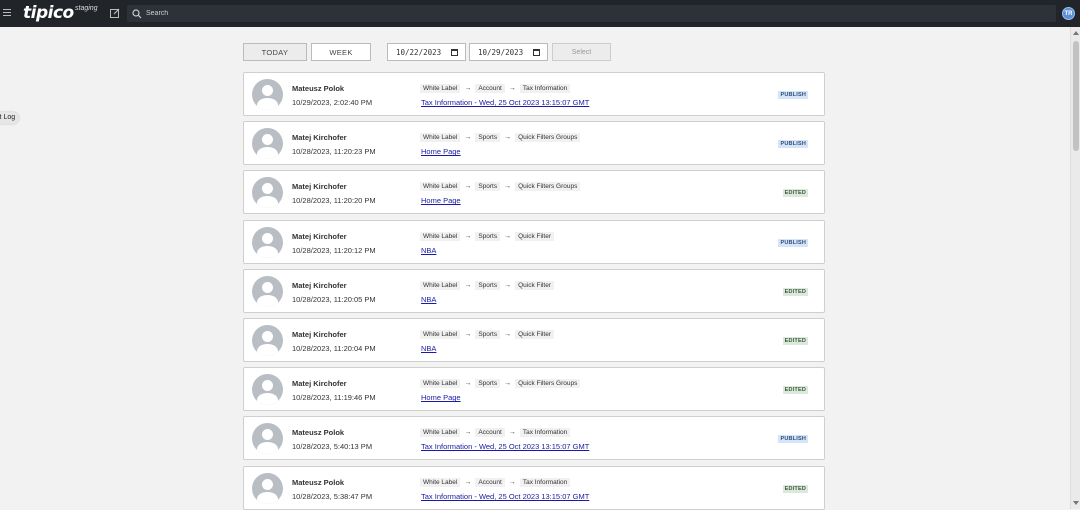 The width and height of the screenshot is (1080, 510). What do you see at coordinates (334, 299) in the screenshot?
I see `timestamp: 10/28/2023, 11:20:05 PM` at bounding box center [334, 299].